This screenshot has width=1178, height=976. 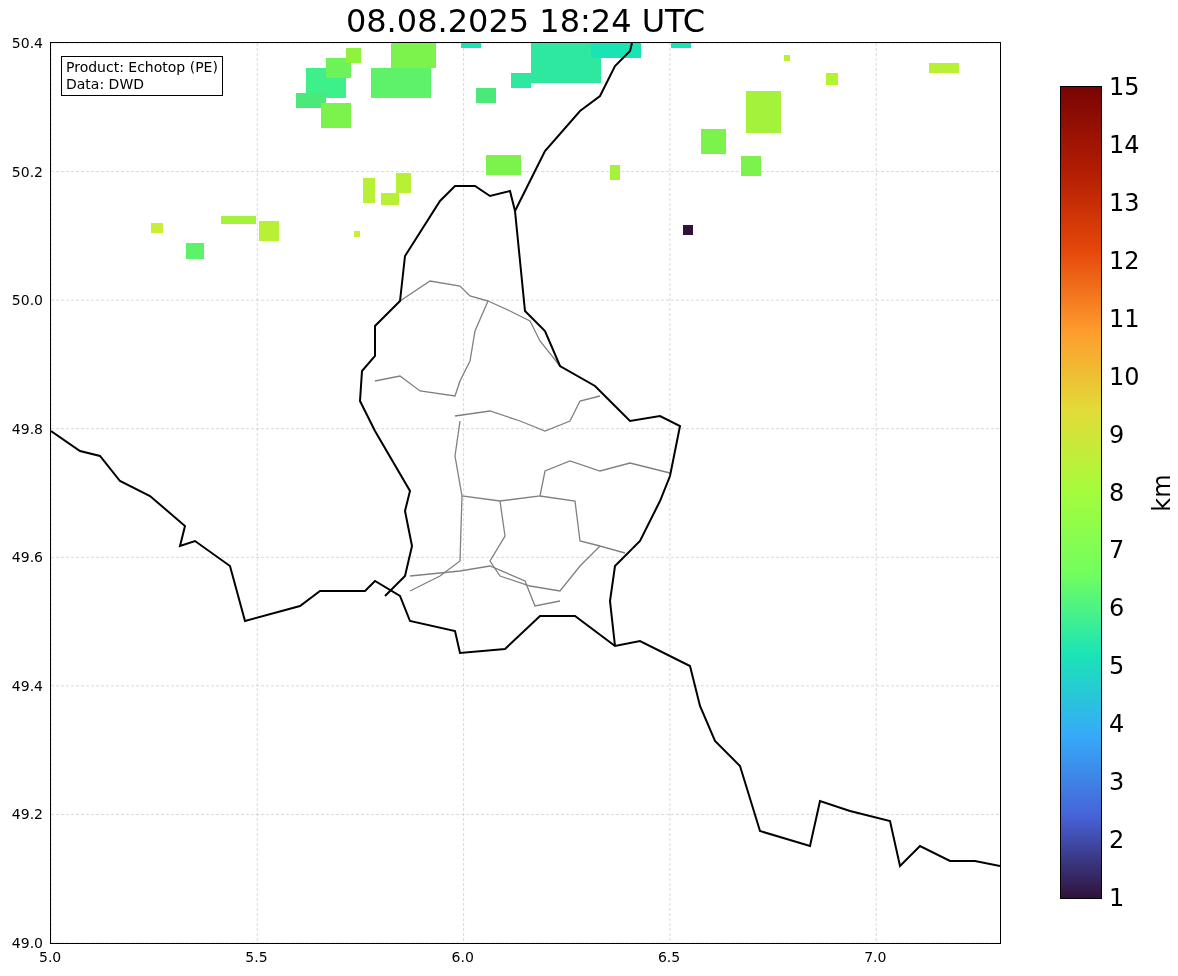 I want to click on colorbar-tick-label: 1, so click(x=1117, y=898).